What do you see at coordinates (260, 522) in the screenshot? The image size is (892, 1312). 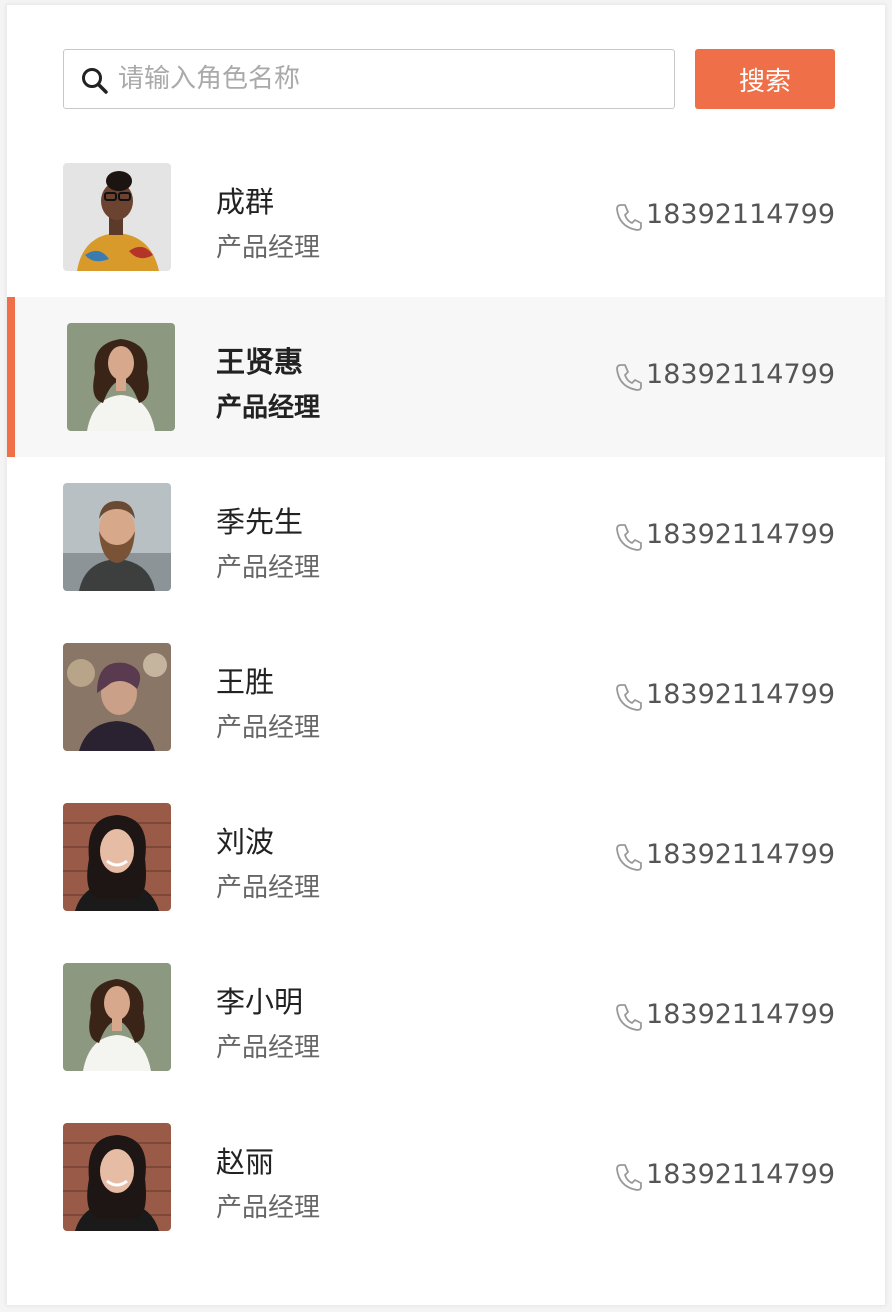 I see `contact-name: 季先生` at bounding box center [260, 522].